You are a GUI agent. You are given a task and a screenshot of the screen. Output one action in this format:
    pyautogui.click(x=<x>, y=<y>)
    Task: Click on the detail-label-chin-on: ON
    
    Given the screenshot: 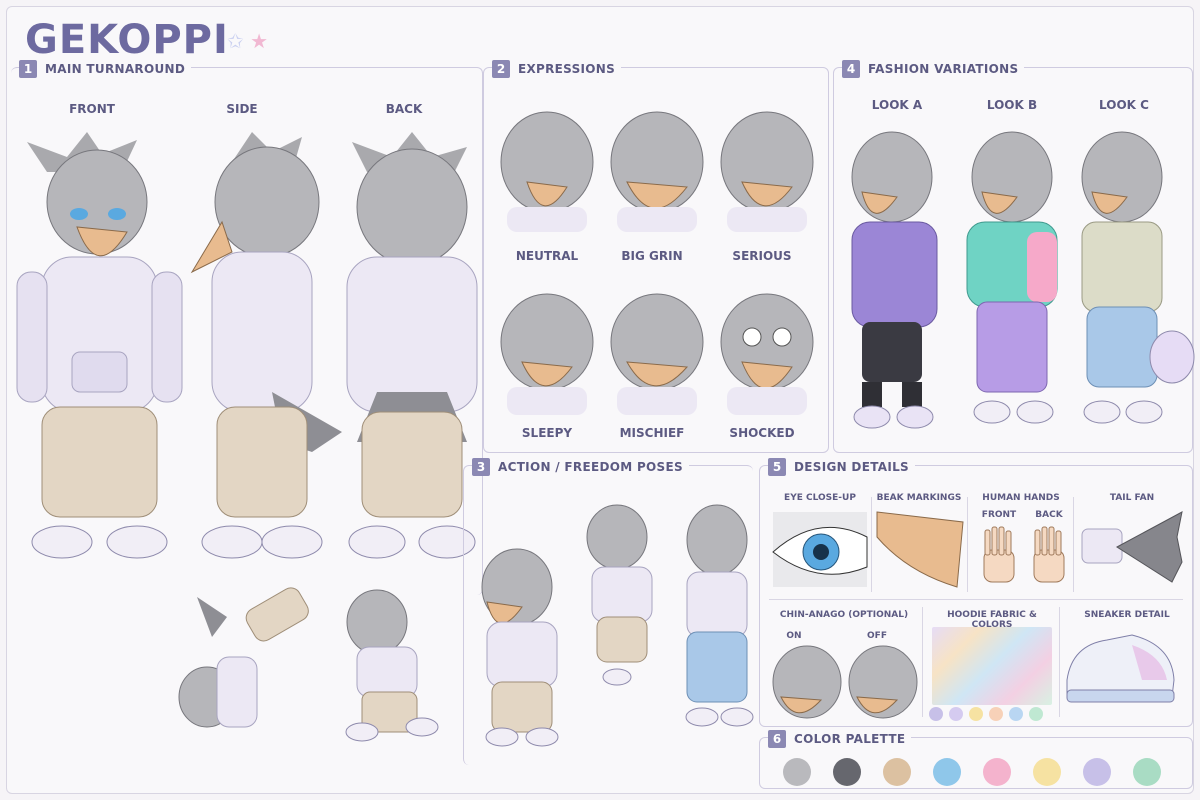 What is the action you would take?
    pyautogui.click(x=794, y=636)
    